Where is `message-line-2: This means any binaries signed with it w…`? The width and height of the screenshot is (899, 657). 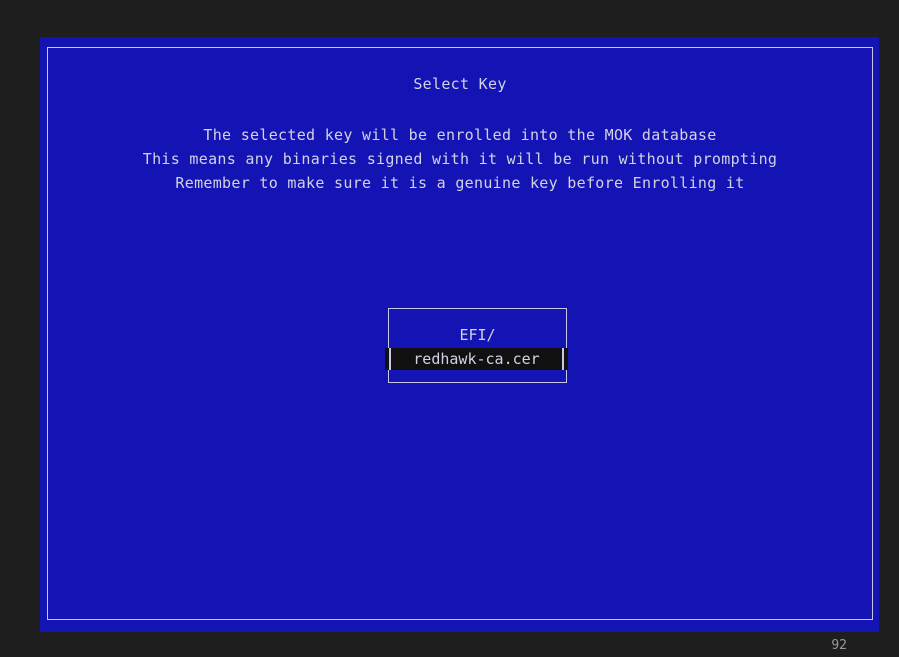
message-line-2: This means any binaries signed with it w… is located at coordinates (460, 159).